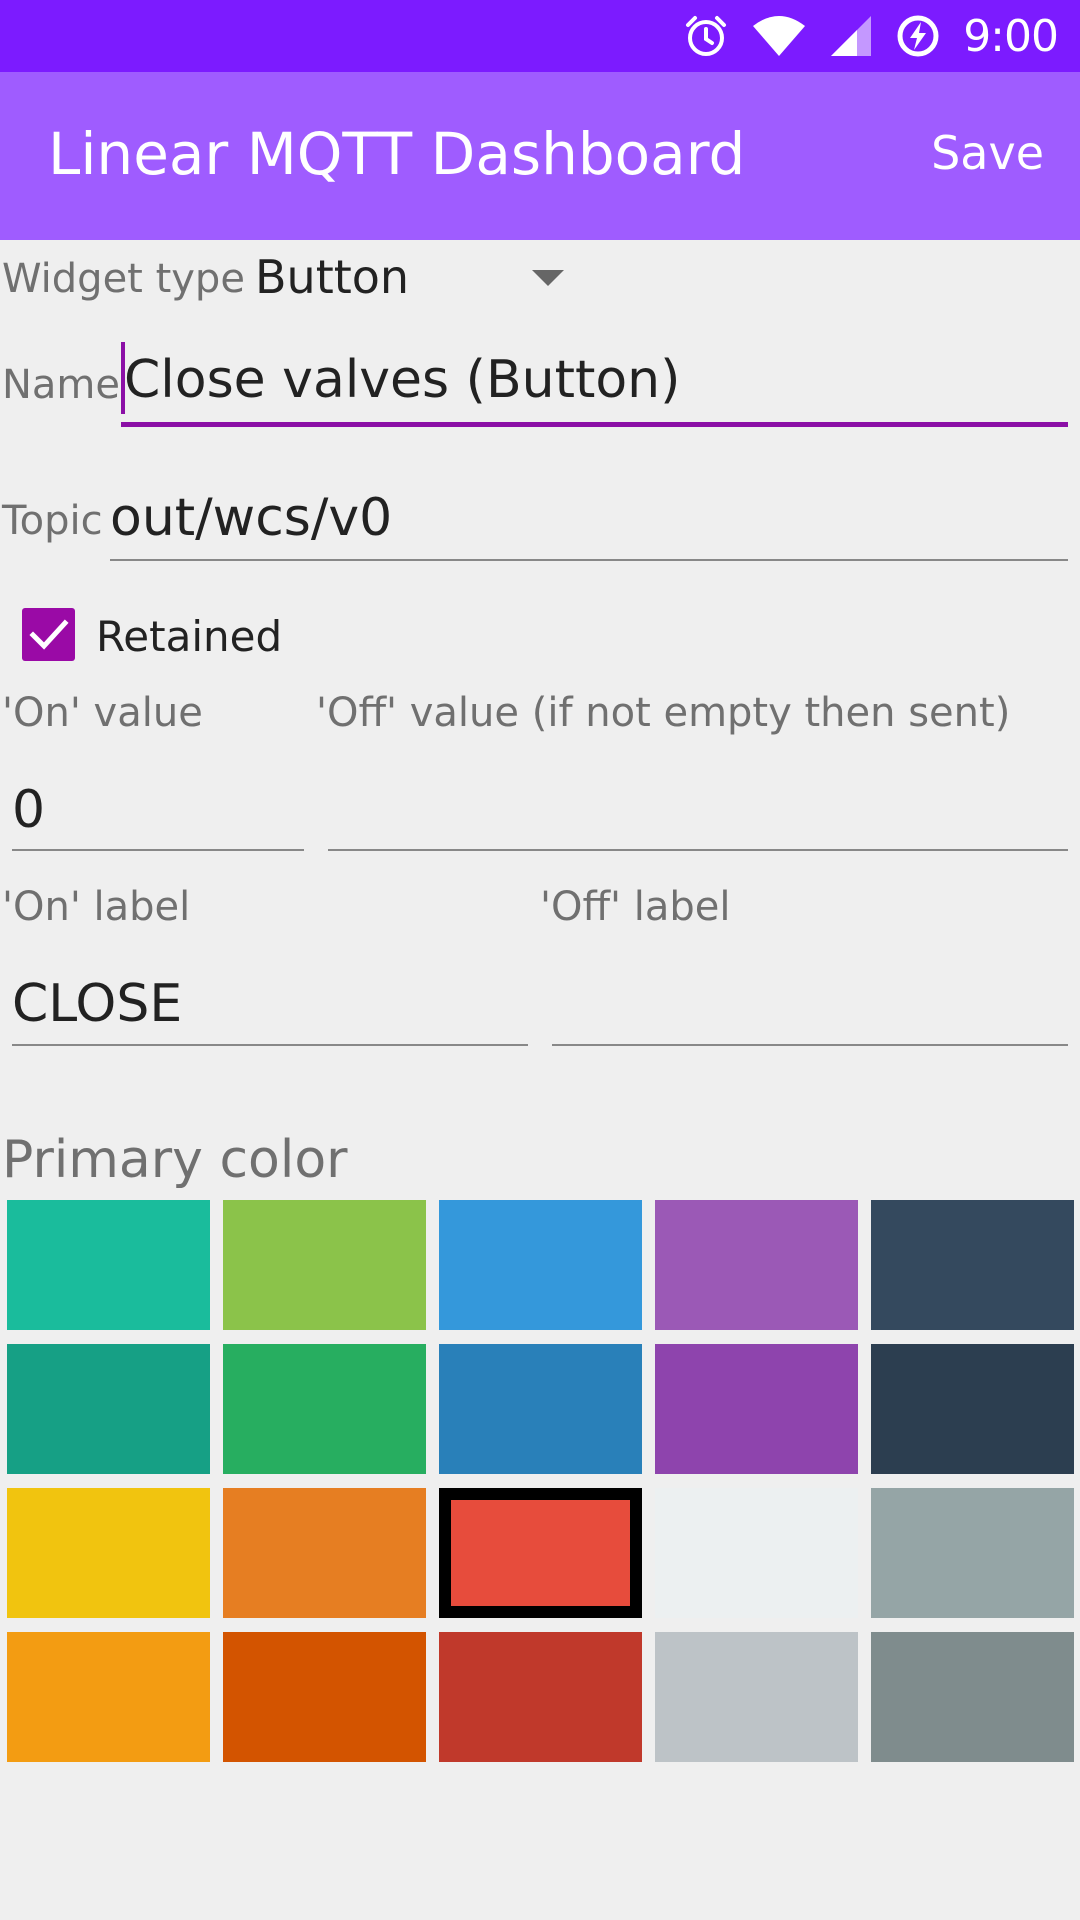 Image resolution: width=1080 pixels, height=1920 pixels. What do you see at coordinates (810, 1045) in the screenshot?
I see `off-label-underline` at bounding box center [810, 1045].